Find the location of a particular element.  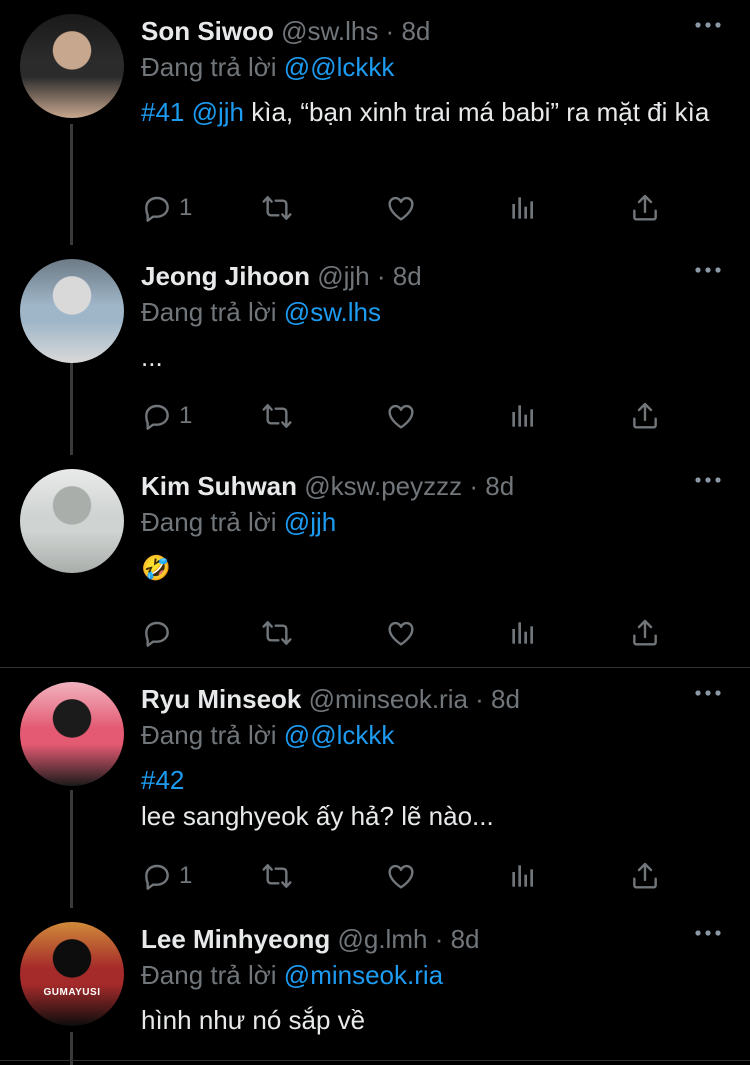

display-name: Lee Minhyeong is located at coordinates (235, 939).